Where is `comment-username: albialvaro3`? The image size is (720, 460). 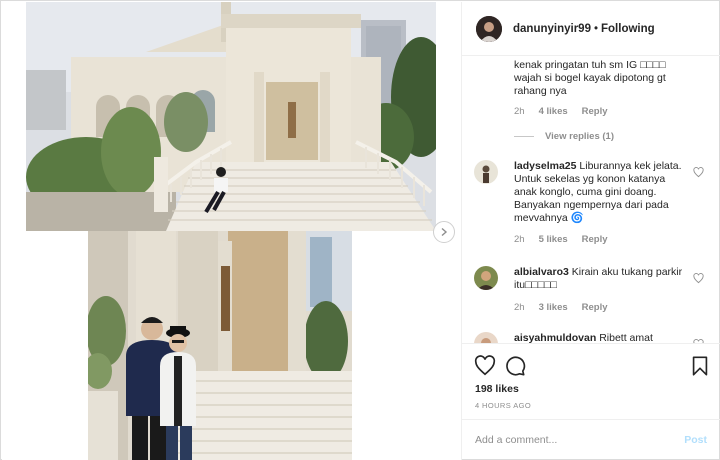
comment-username: albialvaro3 is located at coordinates (541, 272).